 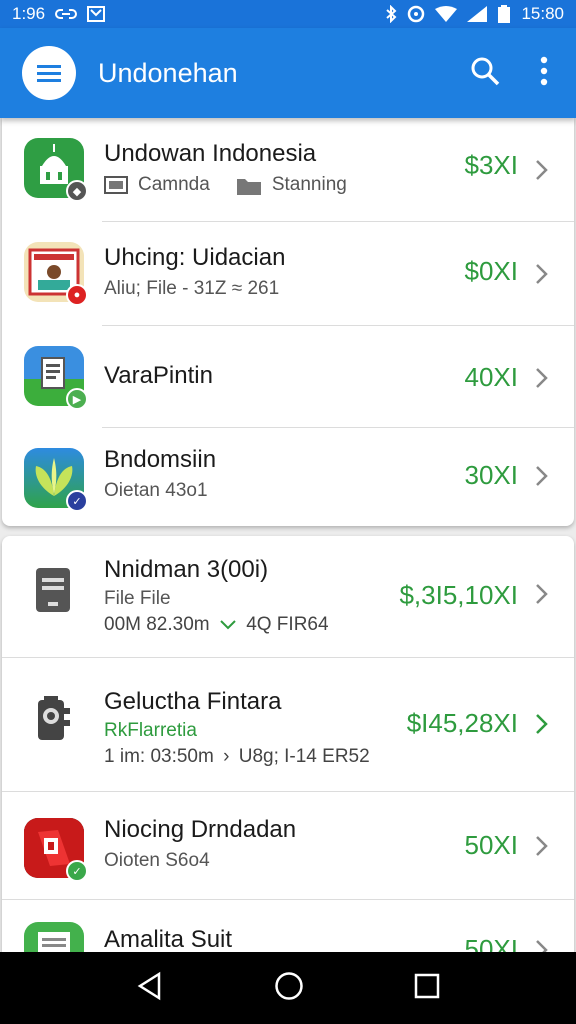 What do you see at coordinates (288, 73) in the screenshot?
I see `app-bar: Undonehan` at bounding box center [288, 73].